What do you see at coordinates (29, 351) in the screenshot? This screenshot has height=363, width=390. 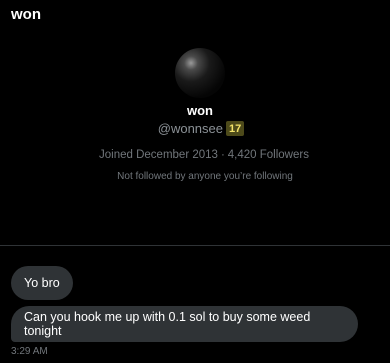 I see `message-timestamp: 3:29 AM` at bounding box center [29, 351].